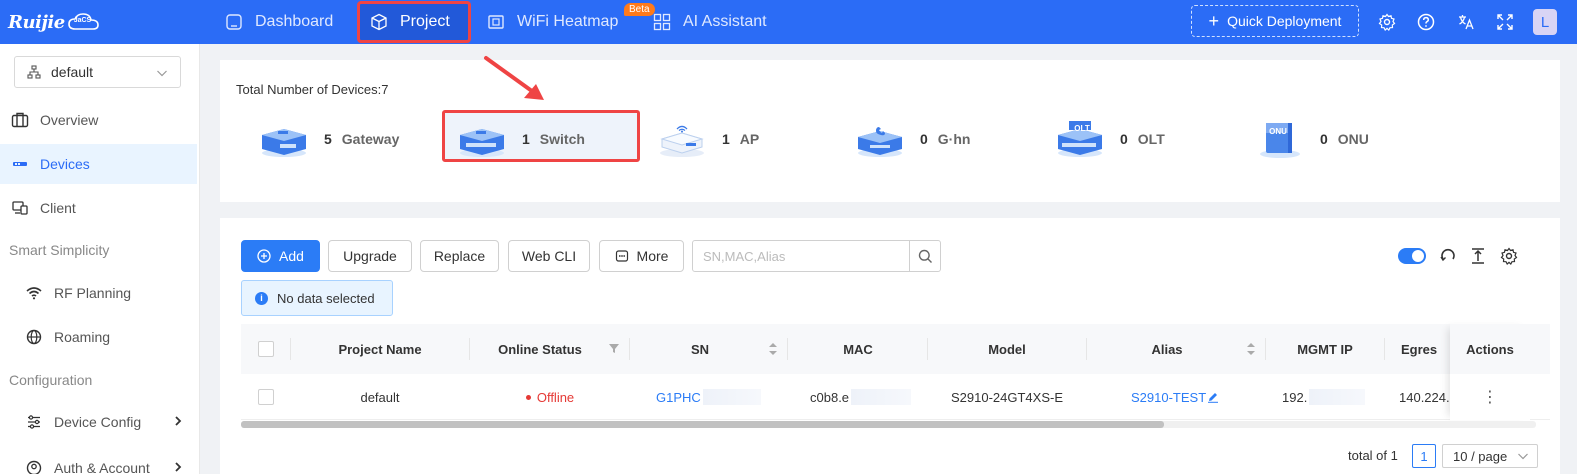 The image size is (1577, 474). I want to click on pagination-page-1: 1, so click(1424, 456).